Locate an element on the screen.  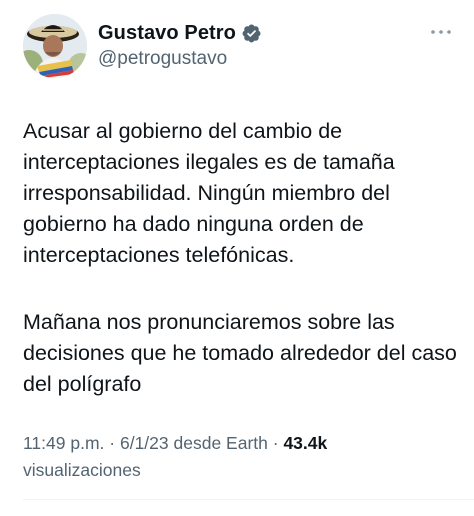
author-name-row: Gustavo Petro is located at coordinates (180, 33).